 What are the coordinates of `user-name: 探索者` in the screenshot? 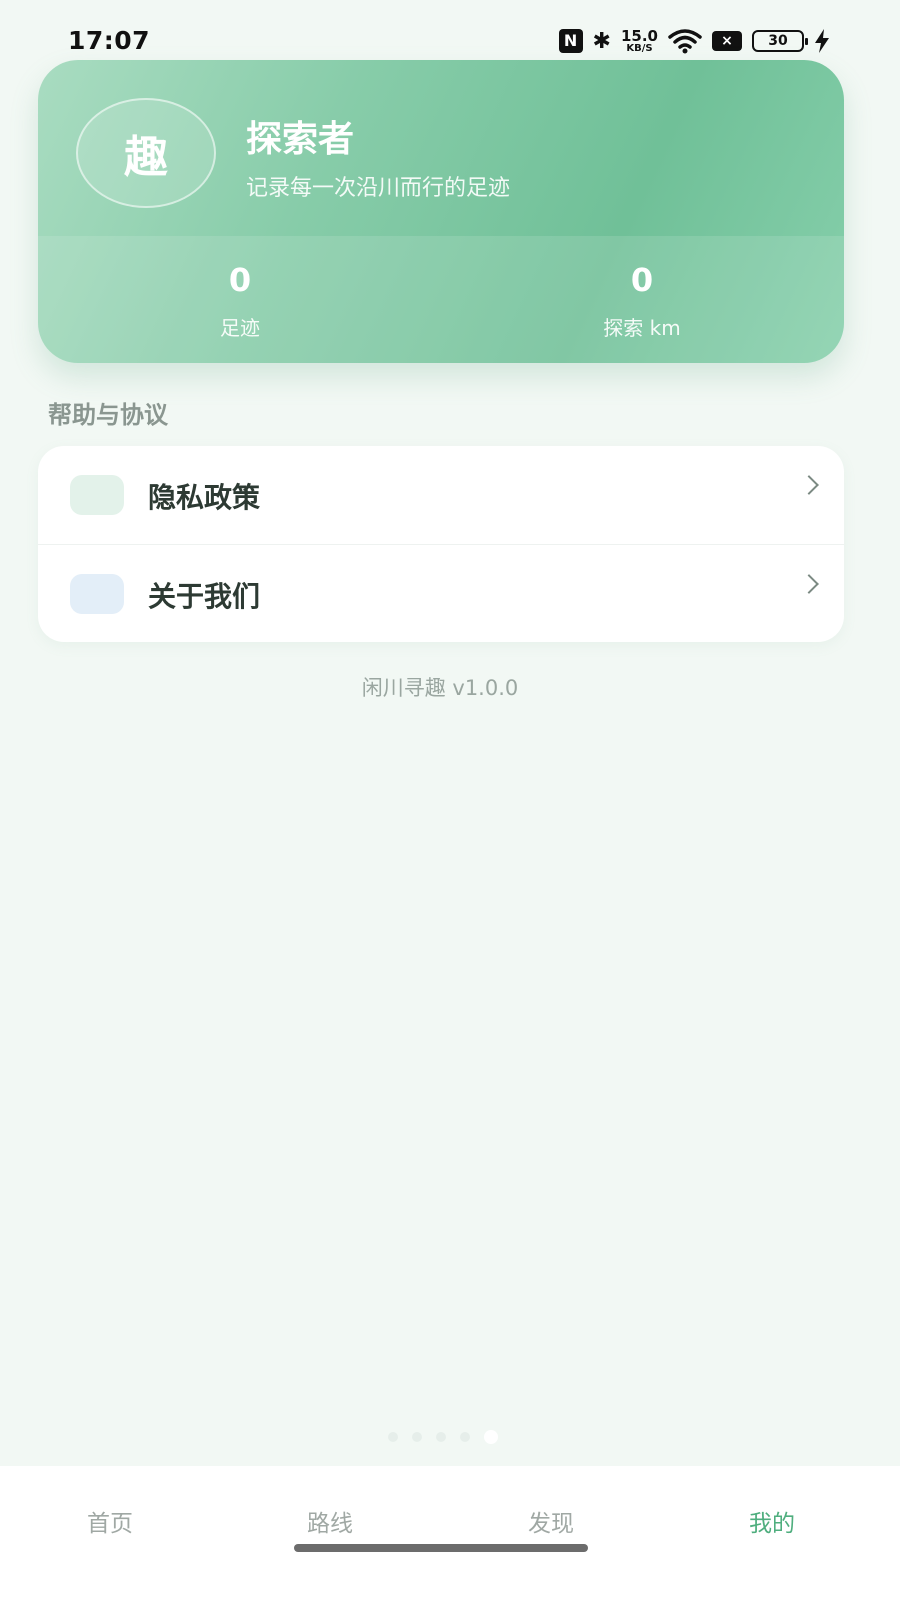 It's located at (300, 139).